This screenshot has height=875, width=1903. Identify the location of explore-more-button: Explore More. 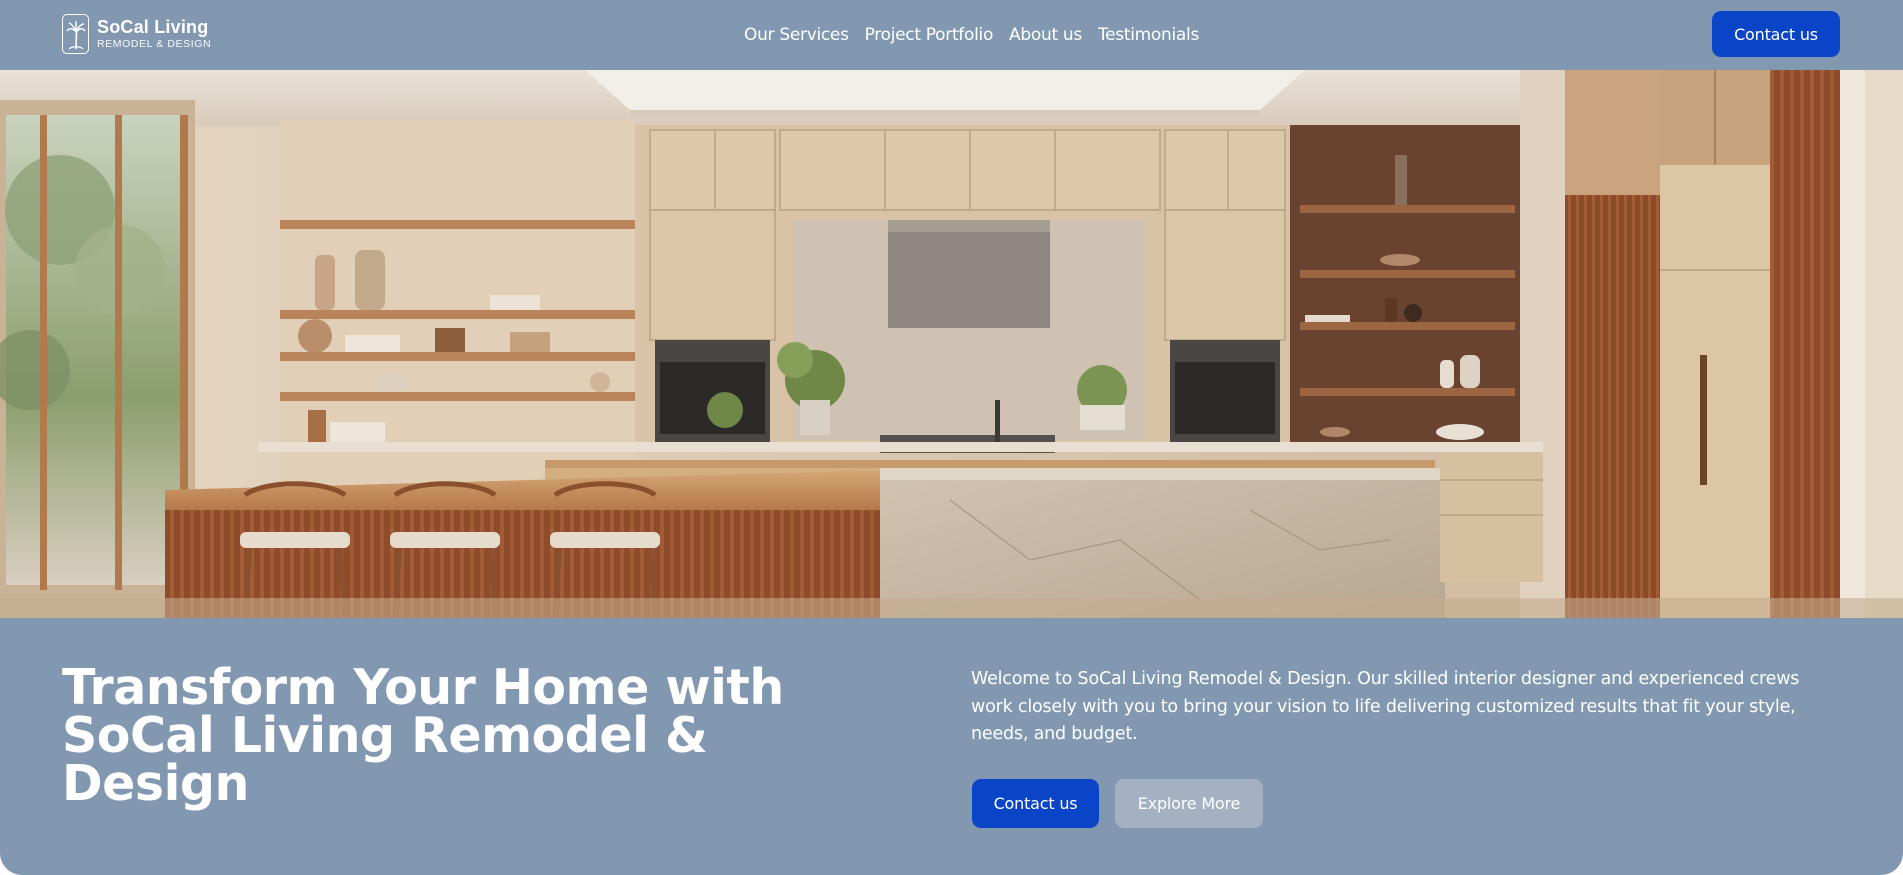
(1189, 803).